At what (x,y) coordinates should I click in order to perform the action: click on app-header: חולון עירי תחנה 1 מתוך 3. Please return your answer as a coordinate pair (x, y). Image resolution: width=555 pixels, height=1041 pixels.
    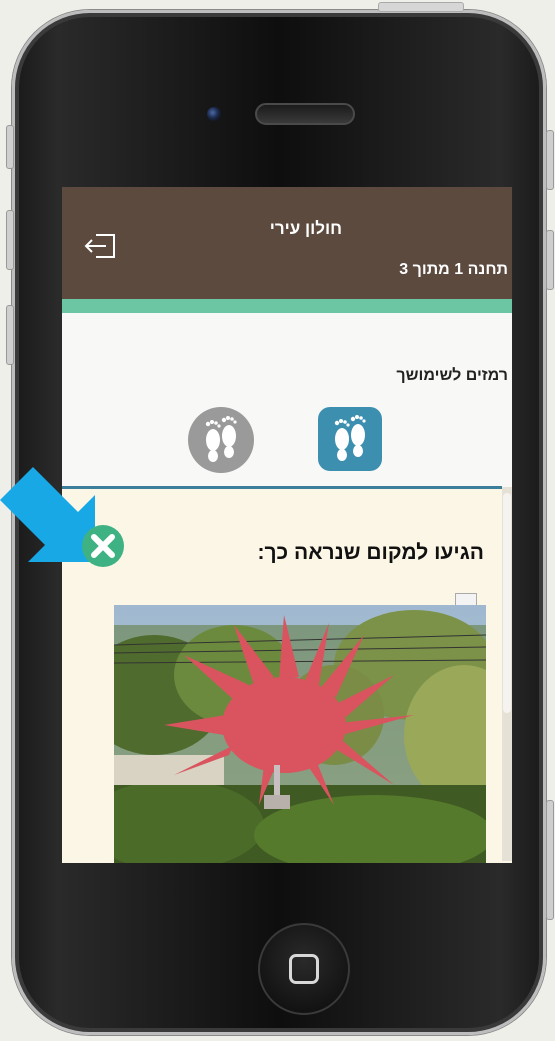
    Looking at the image, I should click on (287, 243).